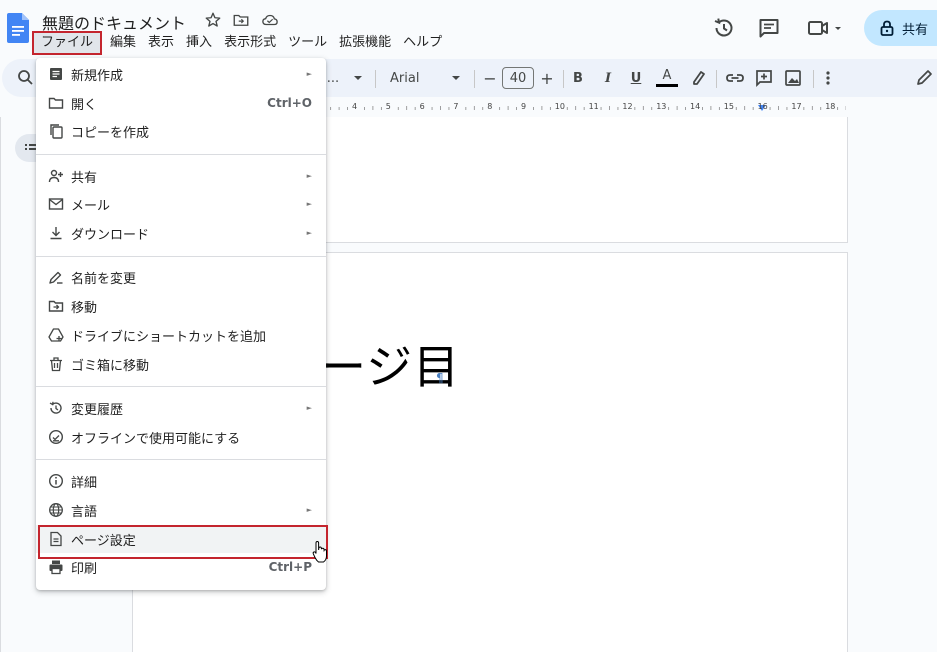 The height and width of the screenshot is (652, 937). What do you see at coordinates (490, 78) in the screenshot?
I see `decrease-font-size-button: −` at bounding box center [490, 78].